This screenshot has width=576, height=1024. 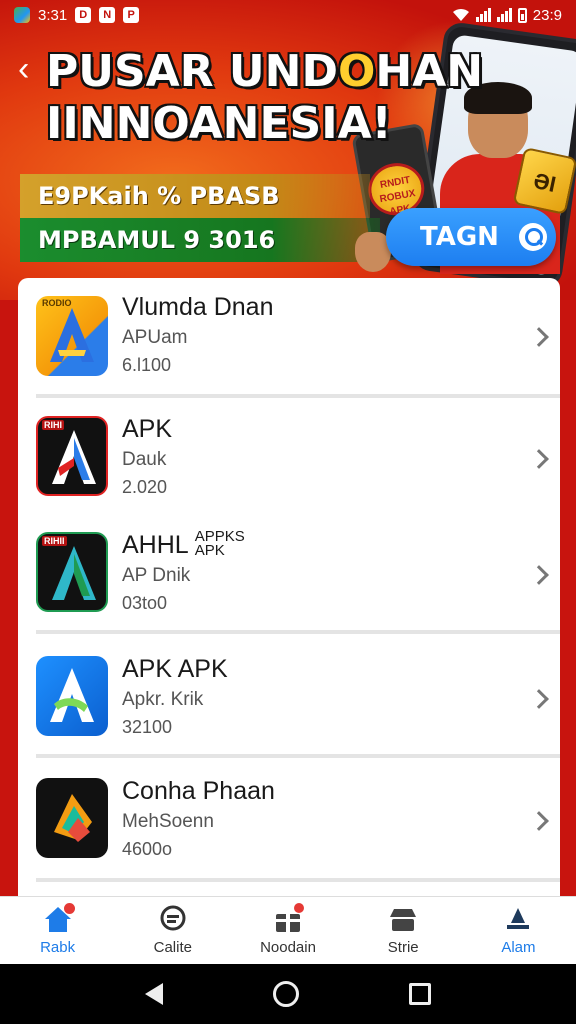 I want to click on app-name-overlay: APPKS APK, so click(x=219, y=543).